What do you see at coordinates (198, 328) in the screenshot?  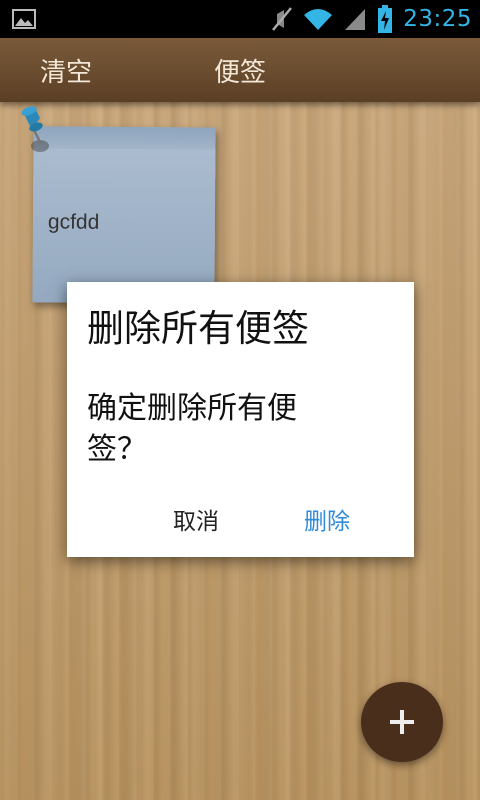 I see `dialog-title: 删除所有便签` at bounding box center [198, 328].